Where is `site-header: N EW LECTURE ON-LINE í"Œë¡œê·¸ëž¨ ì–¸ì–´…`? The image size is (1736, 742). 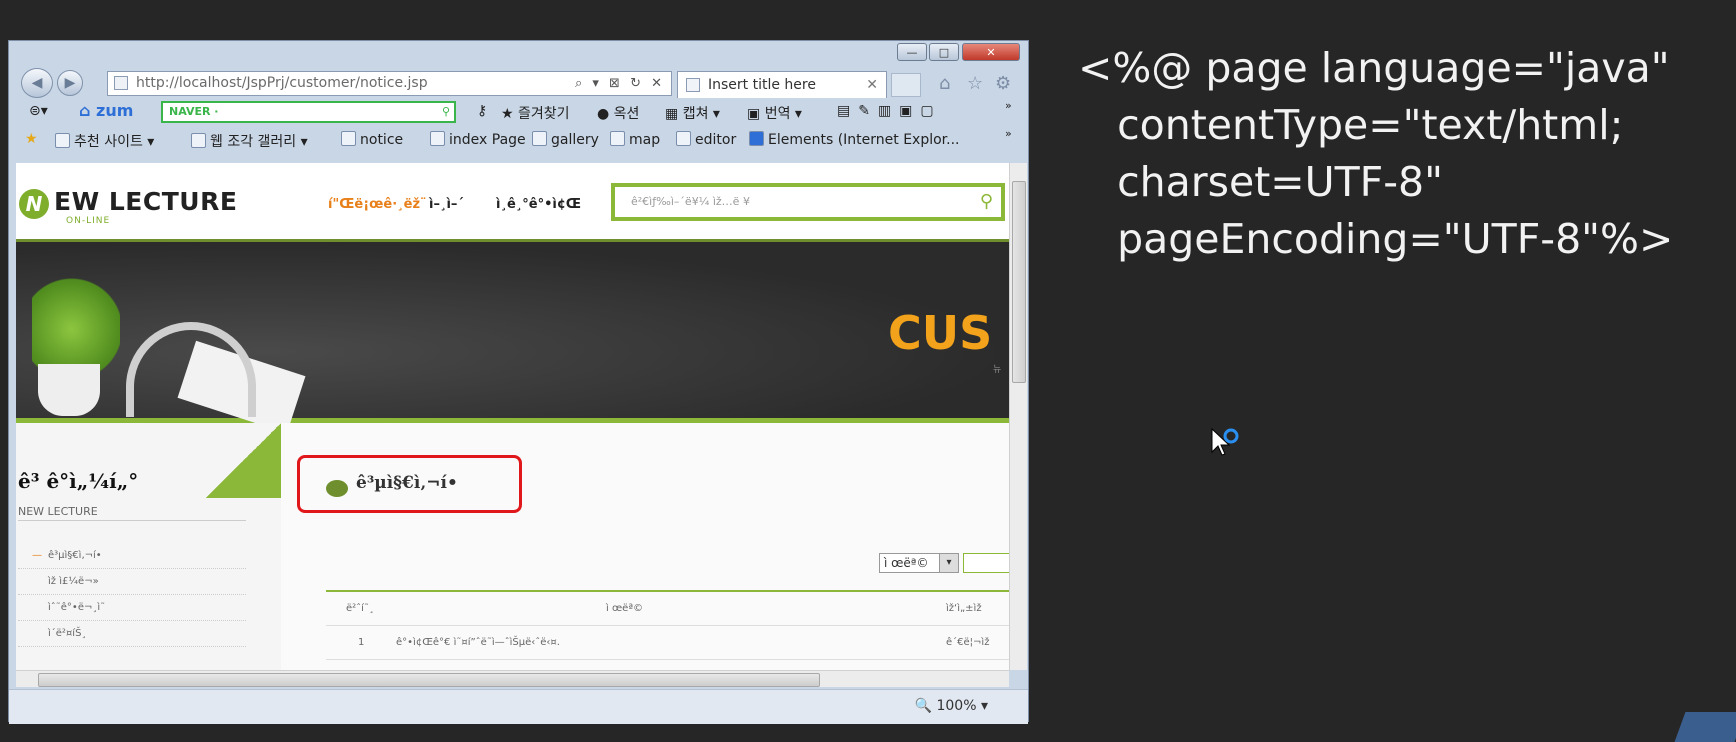
site-header: N EW LECTURE ON-LINE í"Œë¡œê·¸ëž¨ ì–¸ì–´… is located at coordinates (512, 201).